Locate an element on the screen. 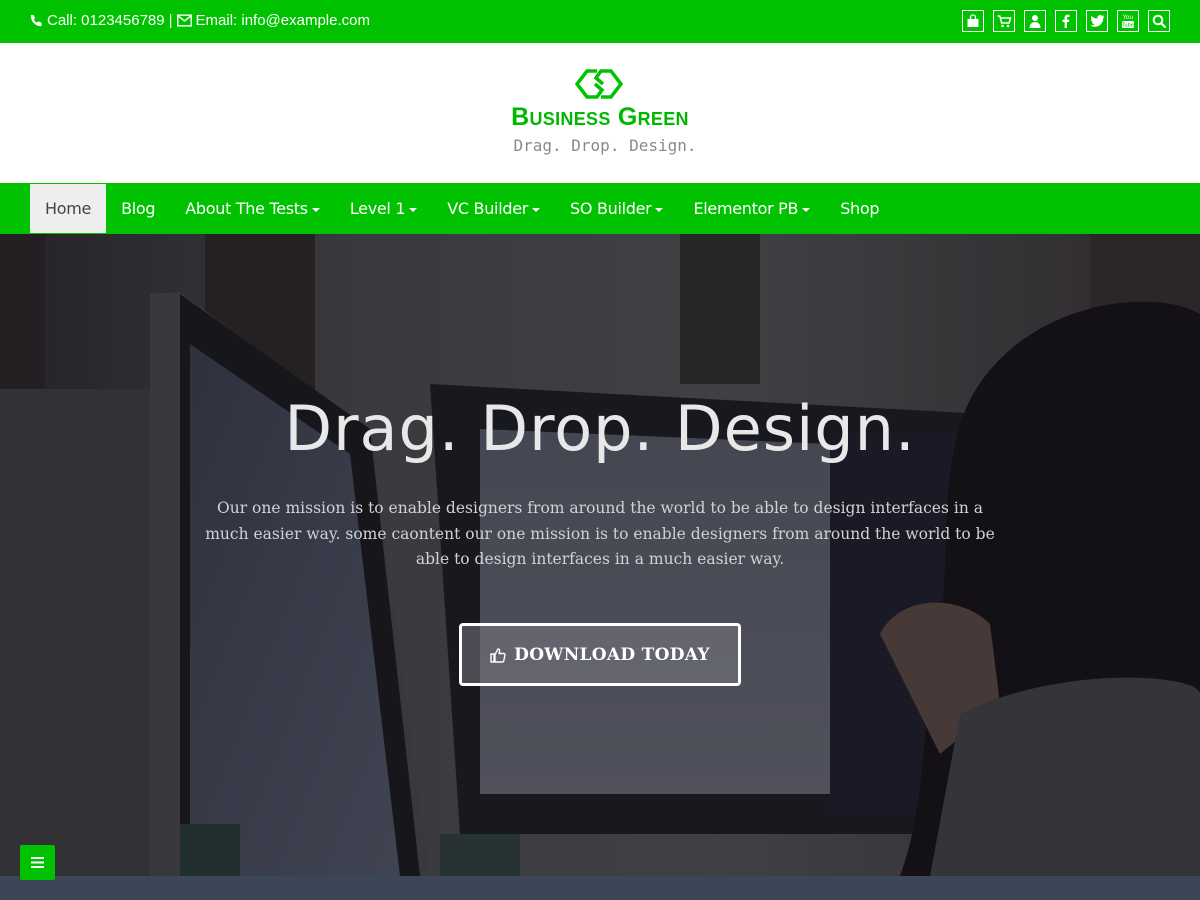  download-button-label: DOWNLOAD TODAY is located at coordinates (612, 654).